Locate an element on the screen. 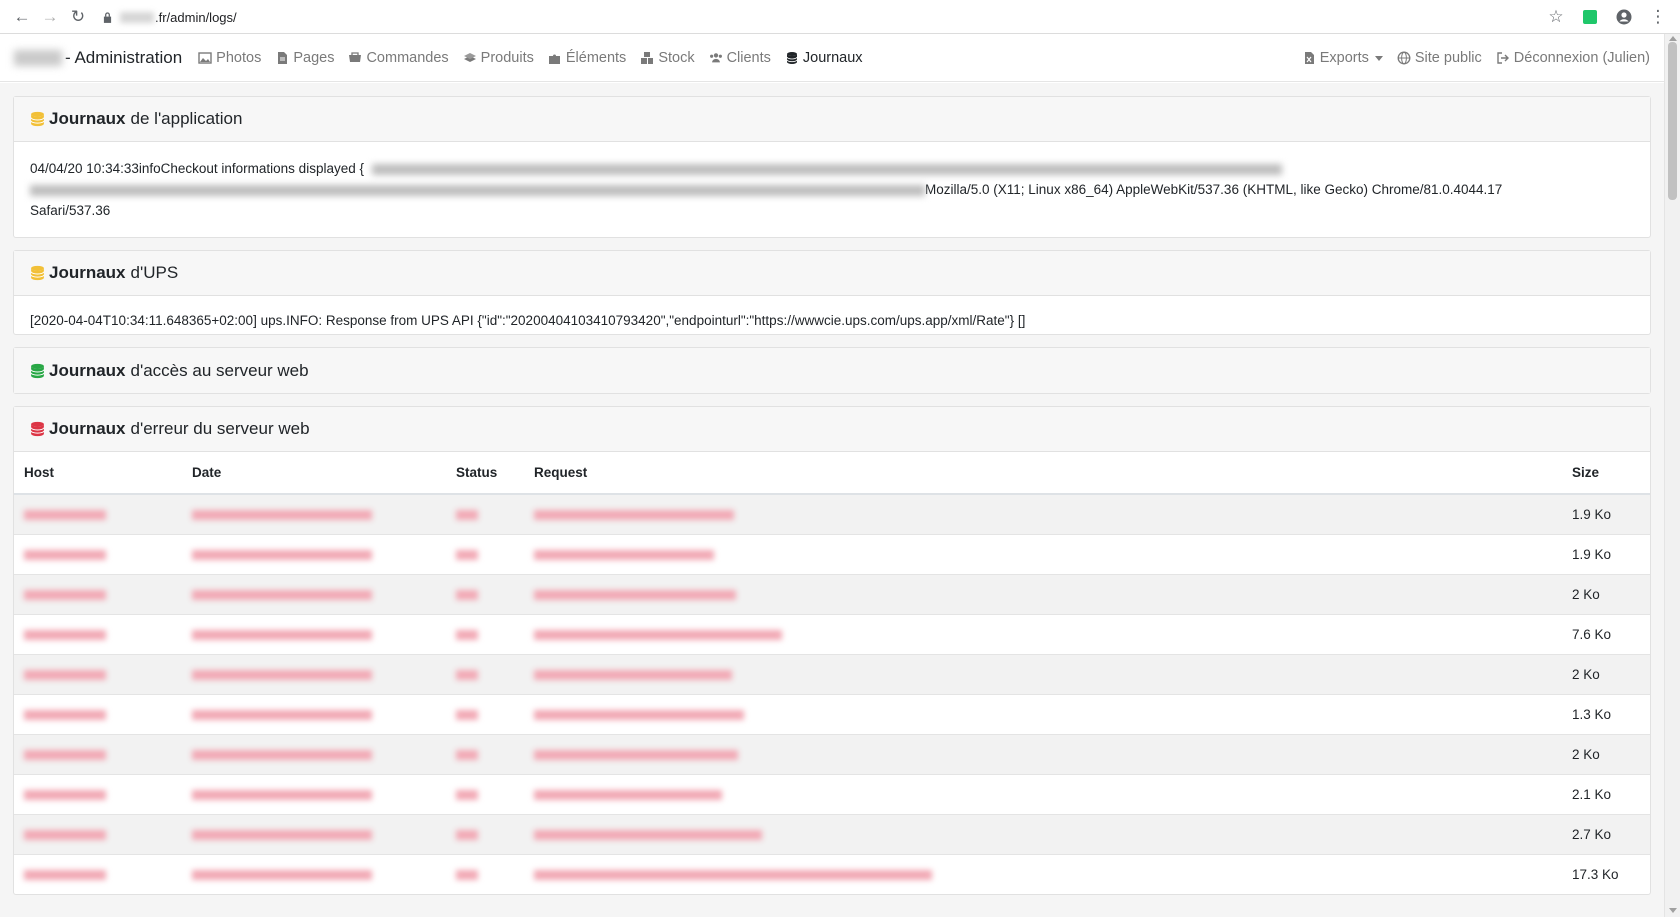 The width and height of the screenshot is (1680, 917). nav-item-label: Photos is located at coordinates (239, 57).